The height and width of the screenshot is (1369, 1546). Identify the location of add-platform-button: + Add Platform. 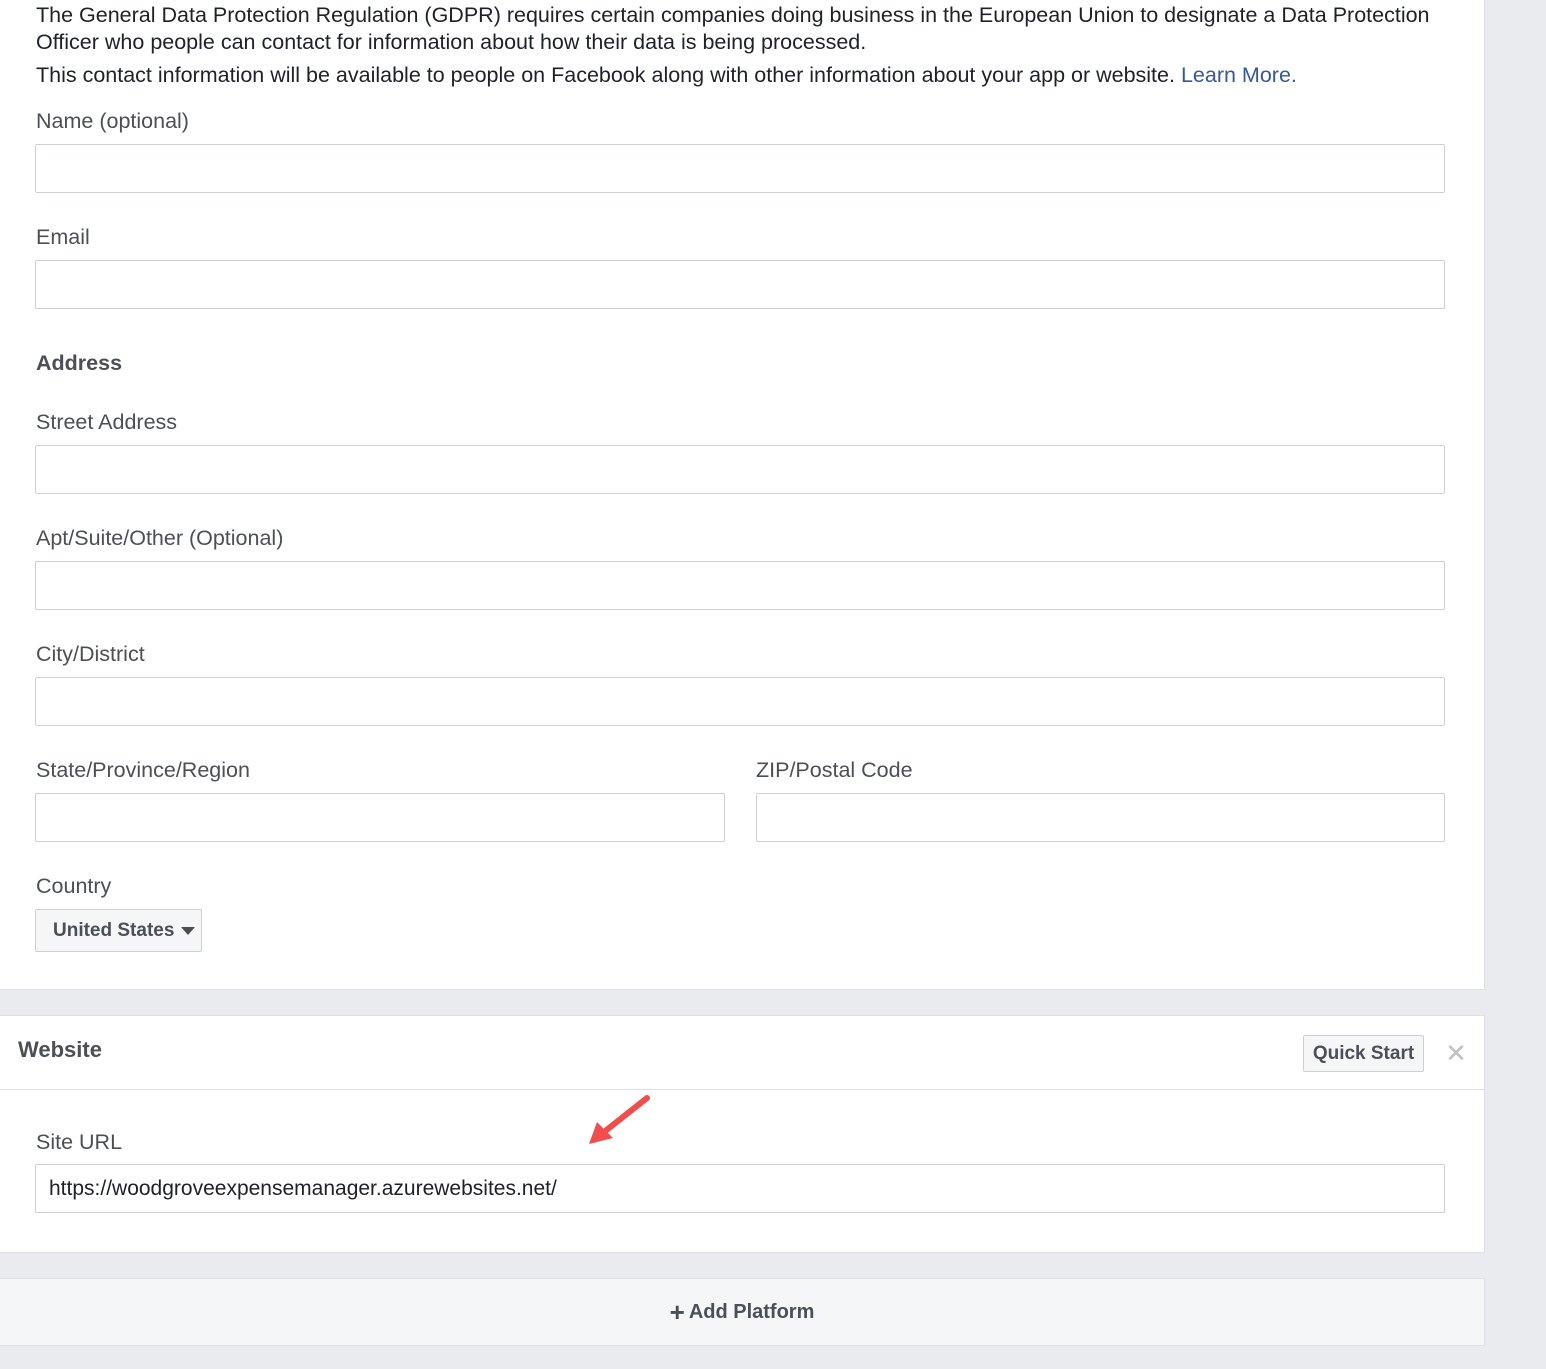
(742, 1312).